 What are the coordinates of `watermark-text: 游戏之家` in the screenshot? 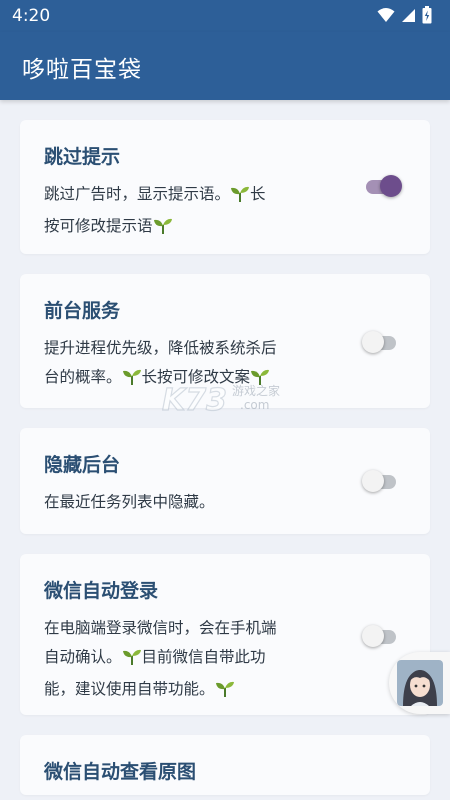 It's located at (256, 390).